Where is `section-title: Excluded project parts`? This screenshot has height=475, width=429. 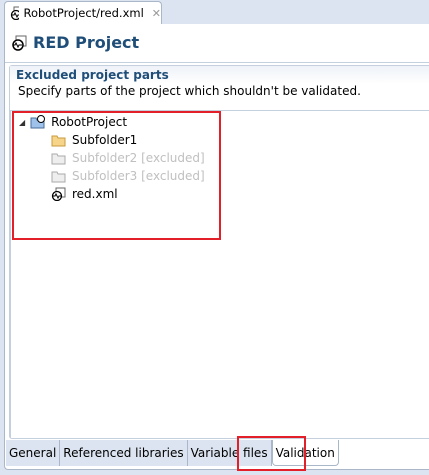
section-title: Excluded project parts is located at coordinates (219, 75).